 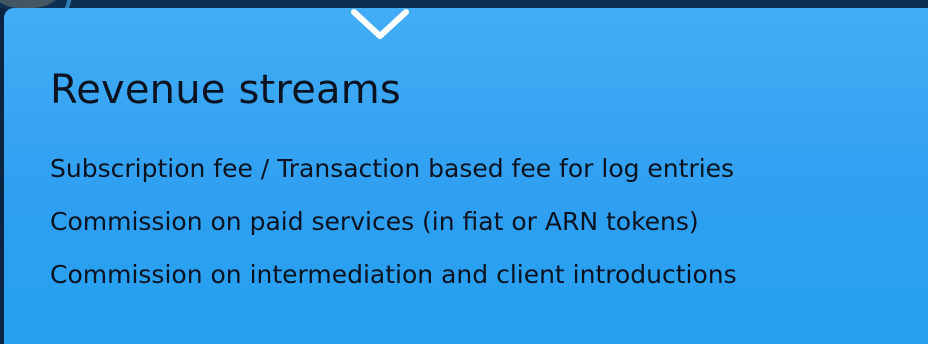 I want to click on panel-title: Revenue streams, so click(x=225, y=90).